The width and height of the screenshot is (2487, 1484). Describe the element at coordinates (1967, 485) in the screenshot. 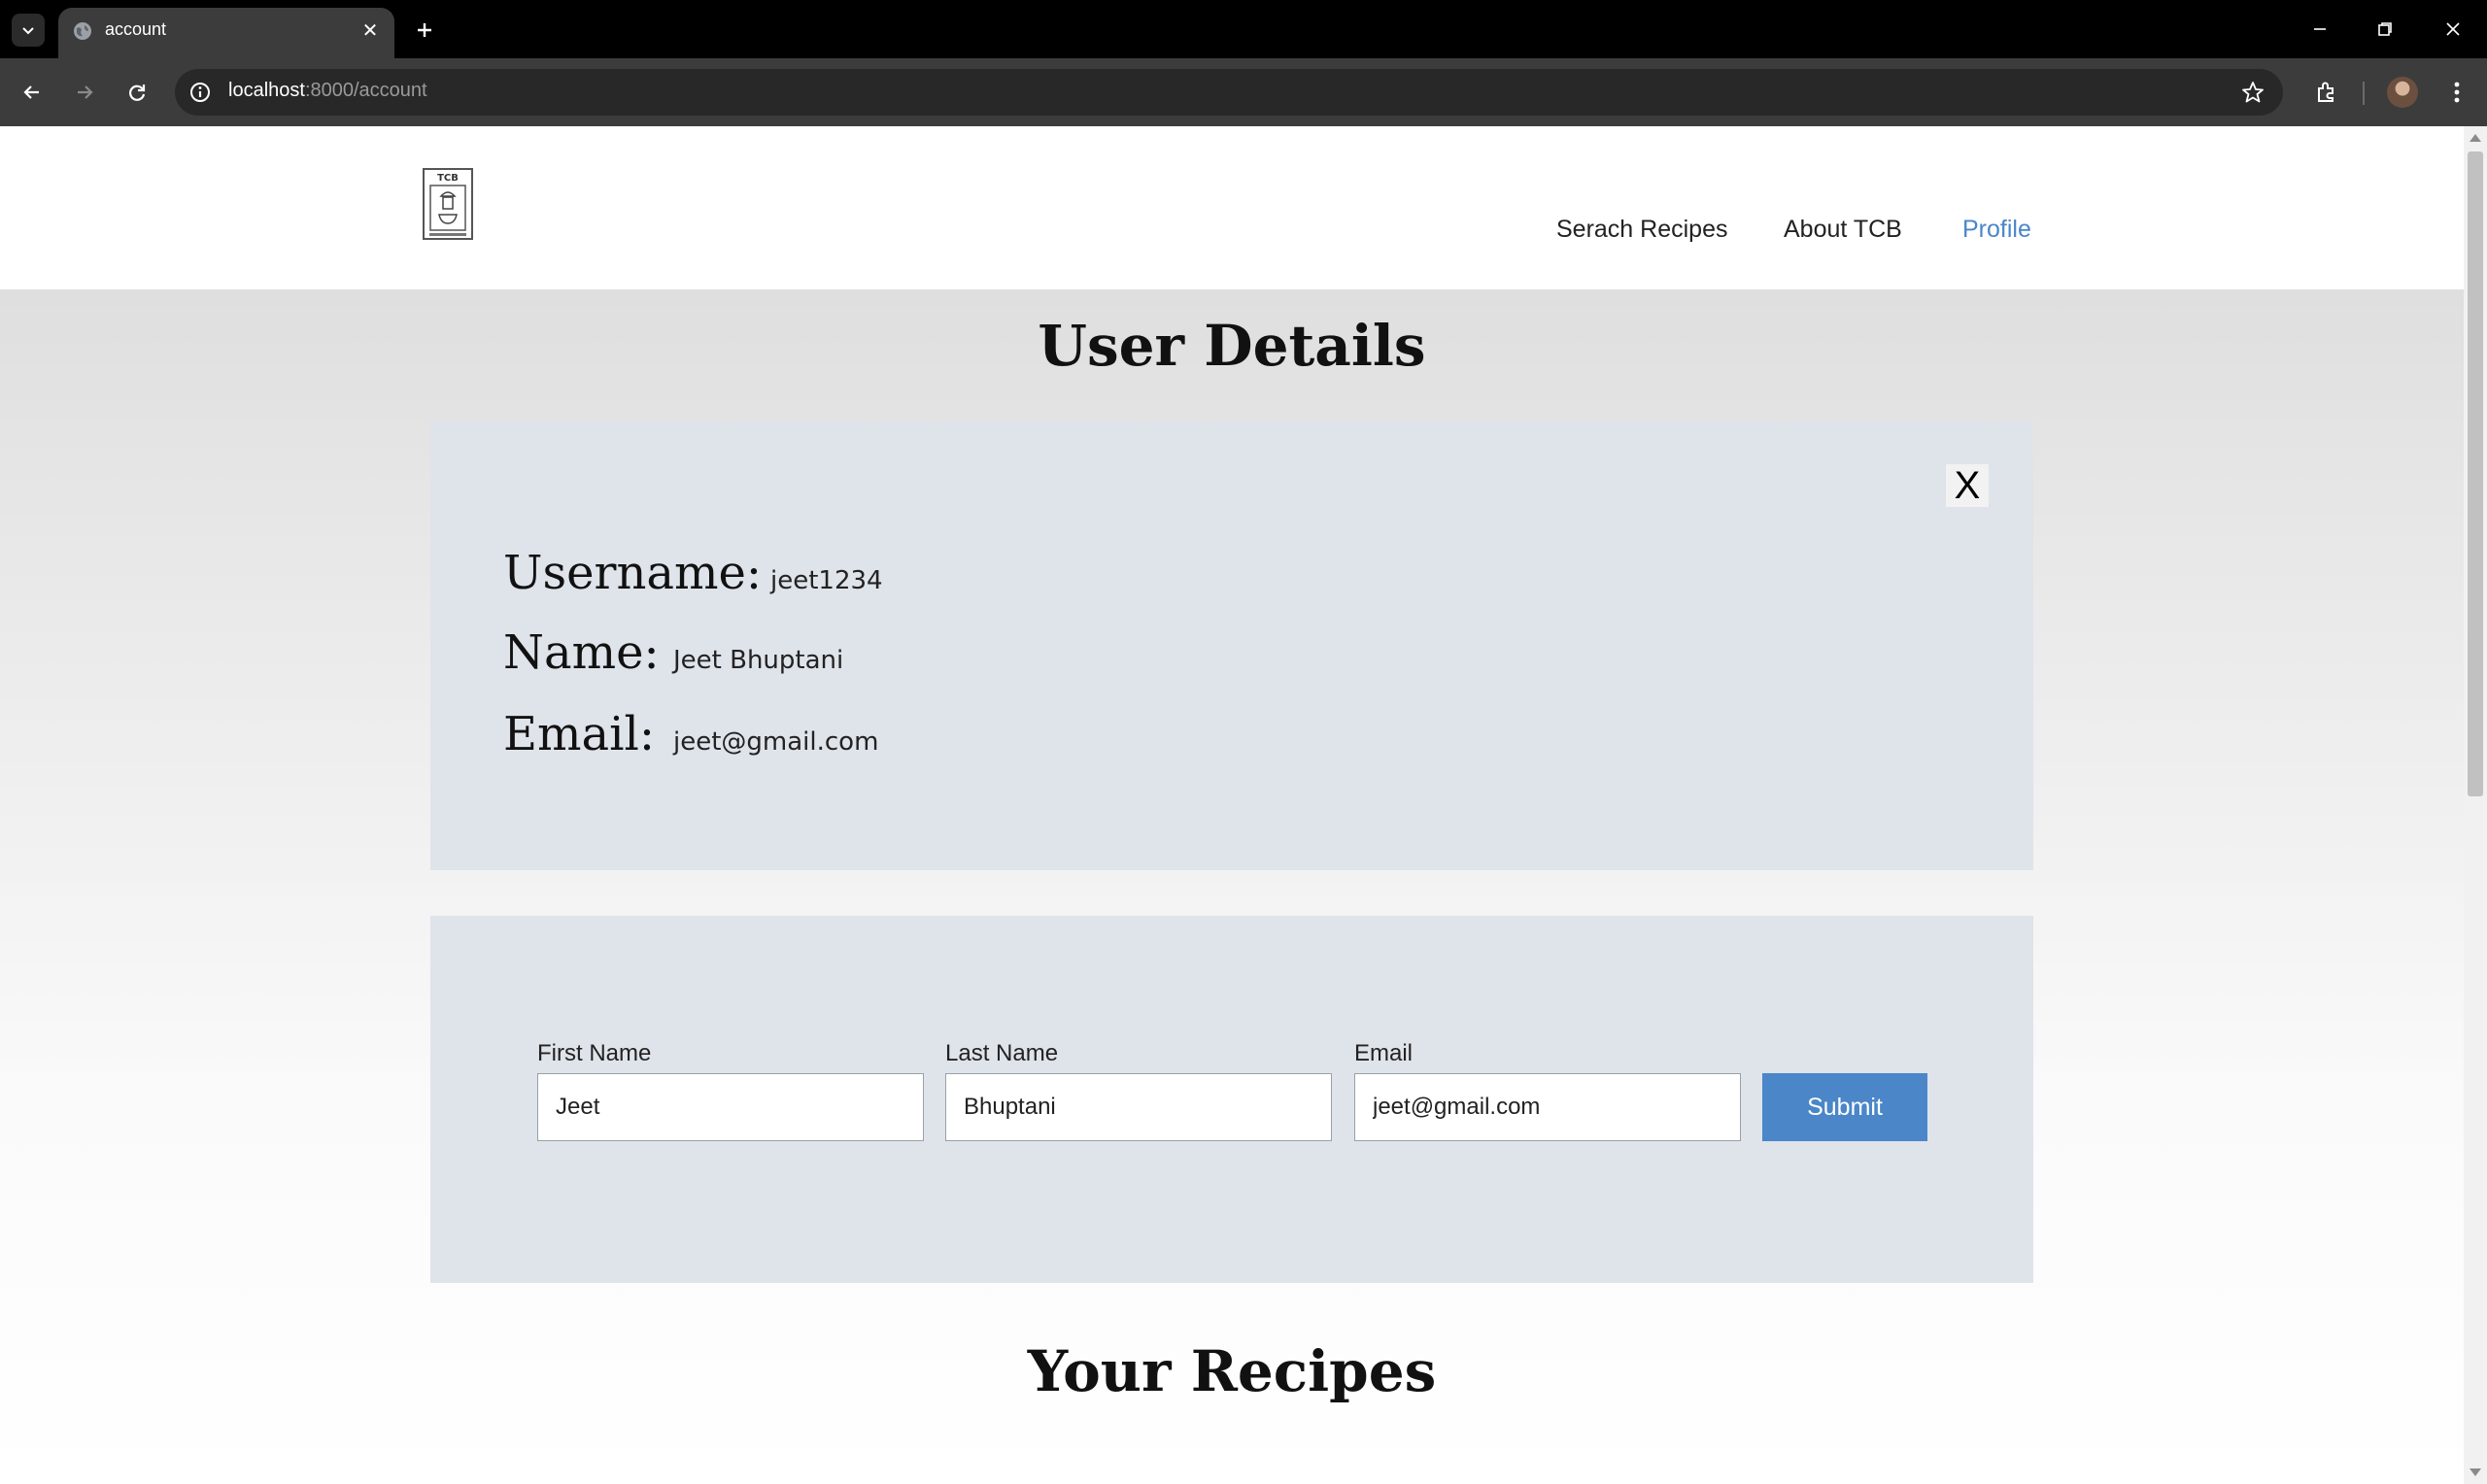

I see `close-details-button: X` at that location.